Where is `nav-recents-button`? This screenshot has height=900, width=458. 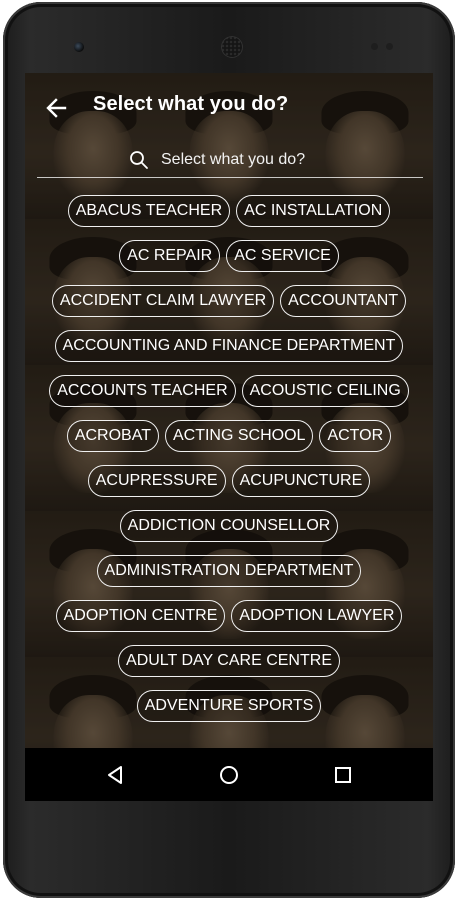
nav-recents-button is located at coordinates (343, 775).